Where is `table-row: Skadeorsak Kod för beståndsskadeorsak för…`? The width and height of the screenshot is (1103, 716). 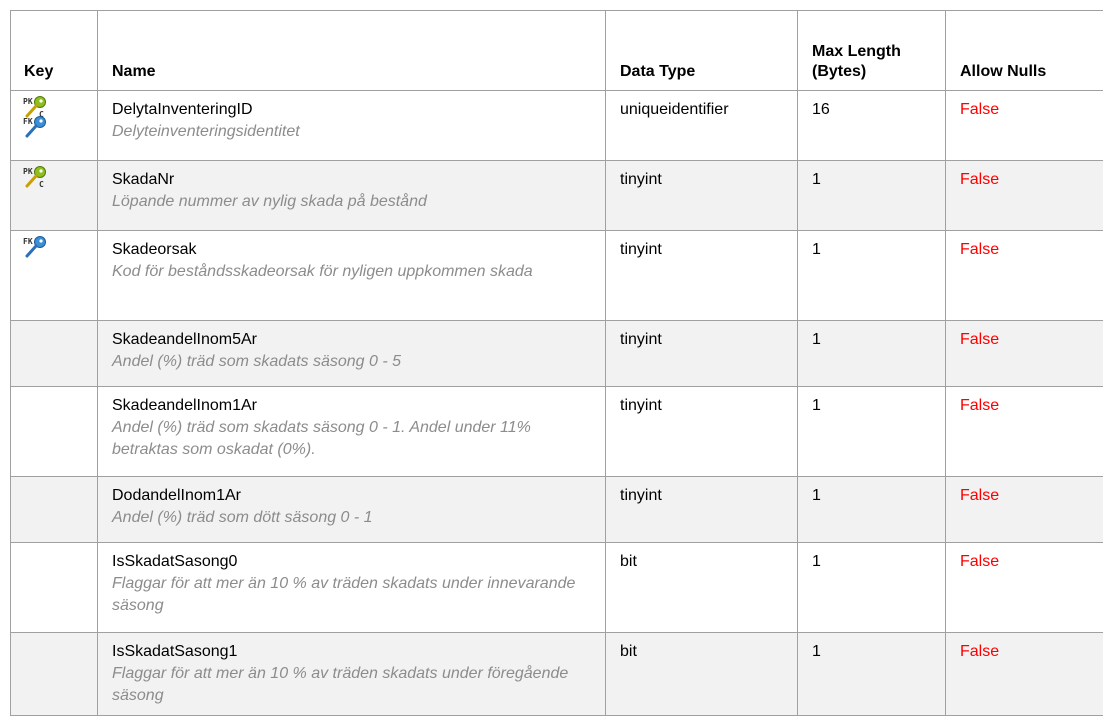 table-row: Skadeorsak Kod för beståndsskadeorsak för… is located at coordinates (557, 276).